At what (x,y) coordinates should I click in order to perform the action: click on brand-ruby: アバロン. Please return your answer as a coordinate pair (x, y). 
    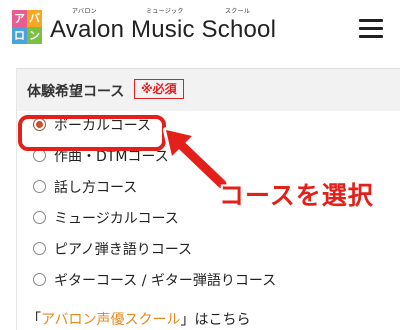
    Looking at the image, I should click on (84, 11).